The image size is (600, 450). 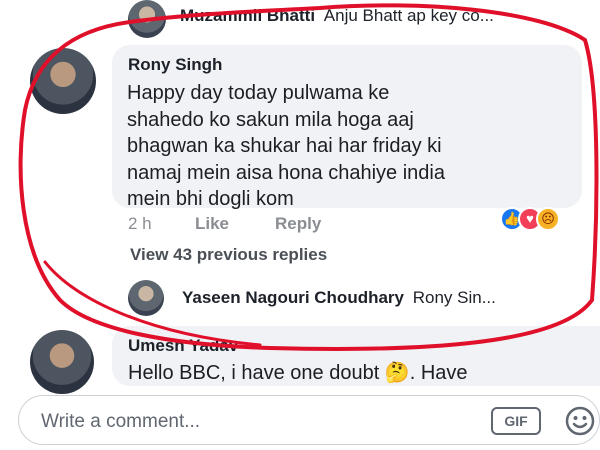 What do you see at coordinates (548, 219) in the screenshot?
I see `angry-reaction-icon: ☹` at bounding box center [548, 219].